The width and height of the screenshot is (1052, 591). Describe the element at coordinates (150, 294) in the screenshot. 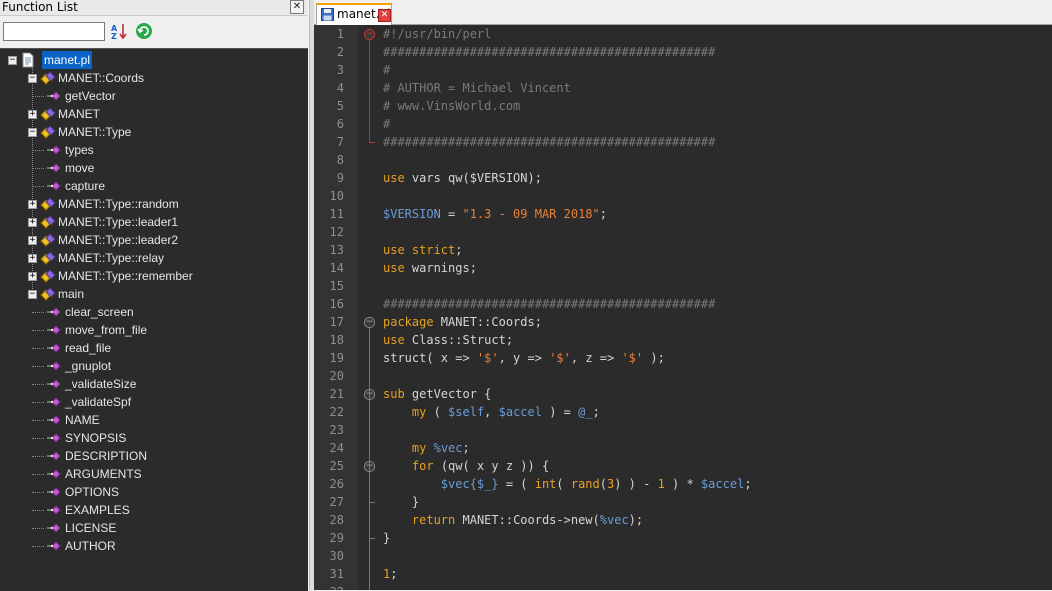

I see `tree-class-node: − main` at that location.